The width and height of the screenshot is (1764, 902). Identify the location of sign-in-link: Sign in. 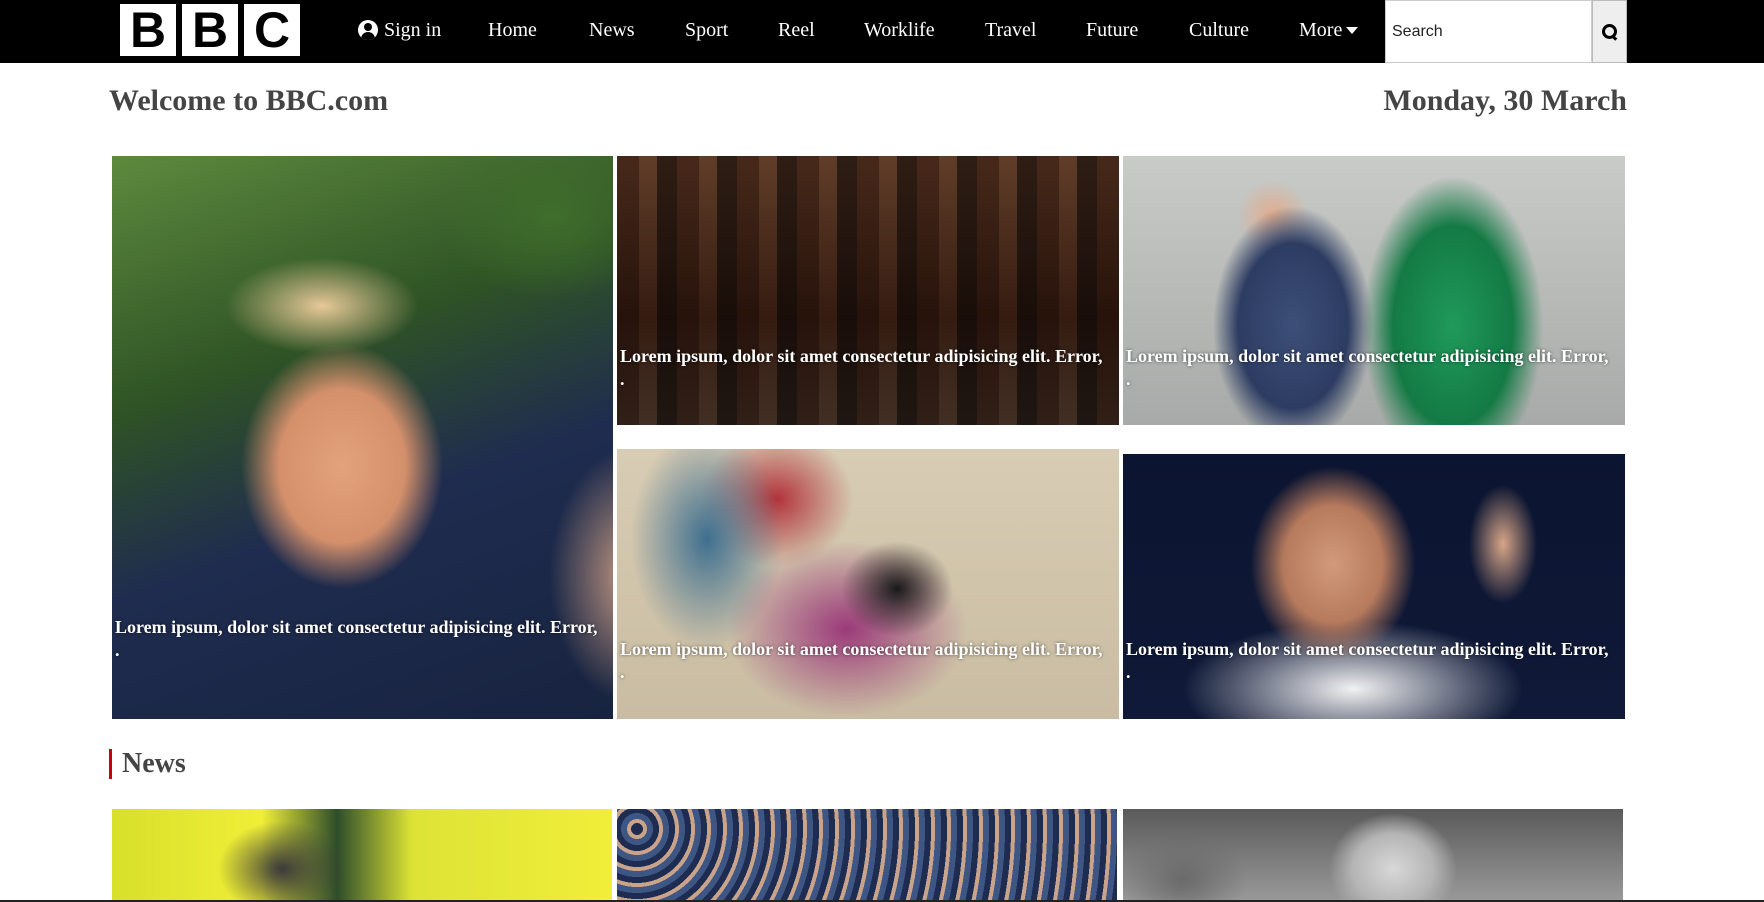
(399, 30).